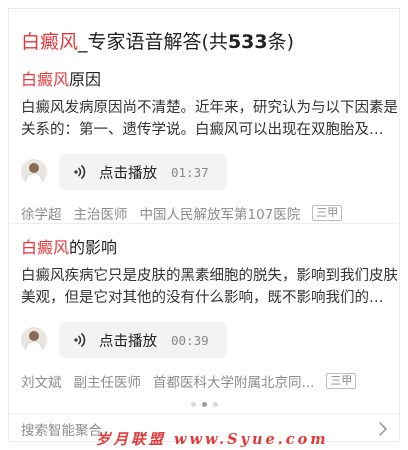  Describe the element at coordinates (209, 108) in the screenshot. I see `answer-desc-line-1: 白癜风发病原因尚不清楚。近年来，研究认为与以下因素是有` at that location.